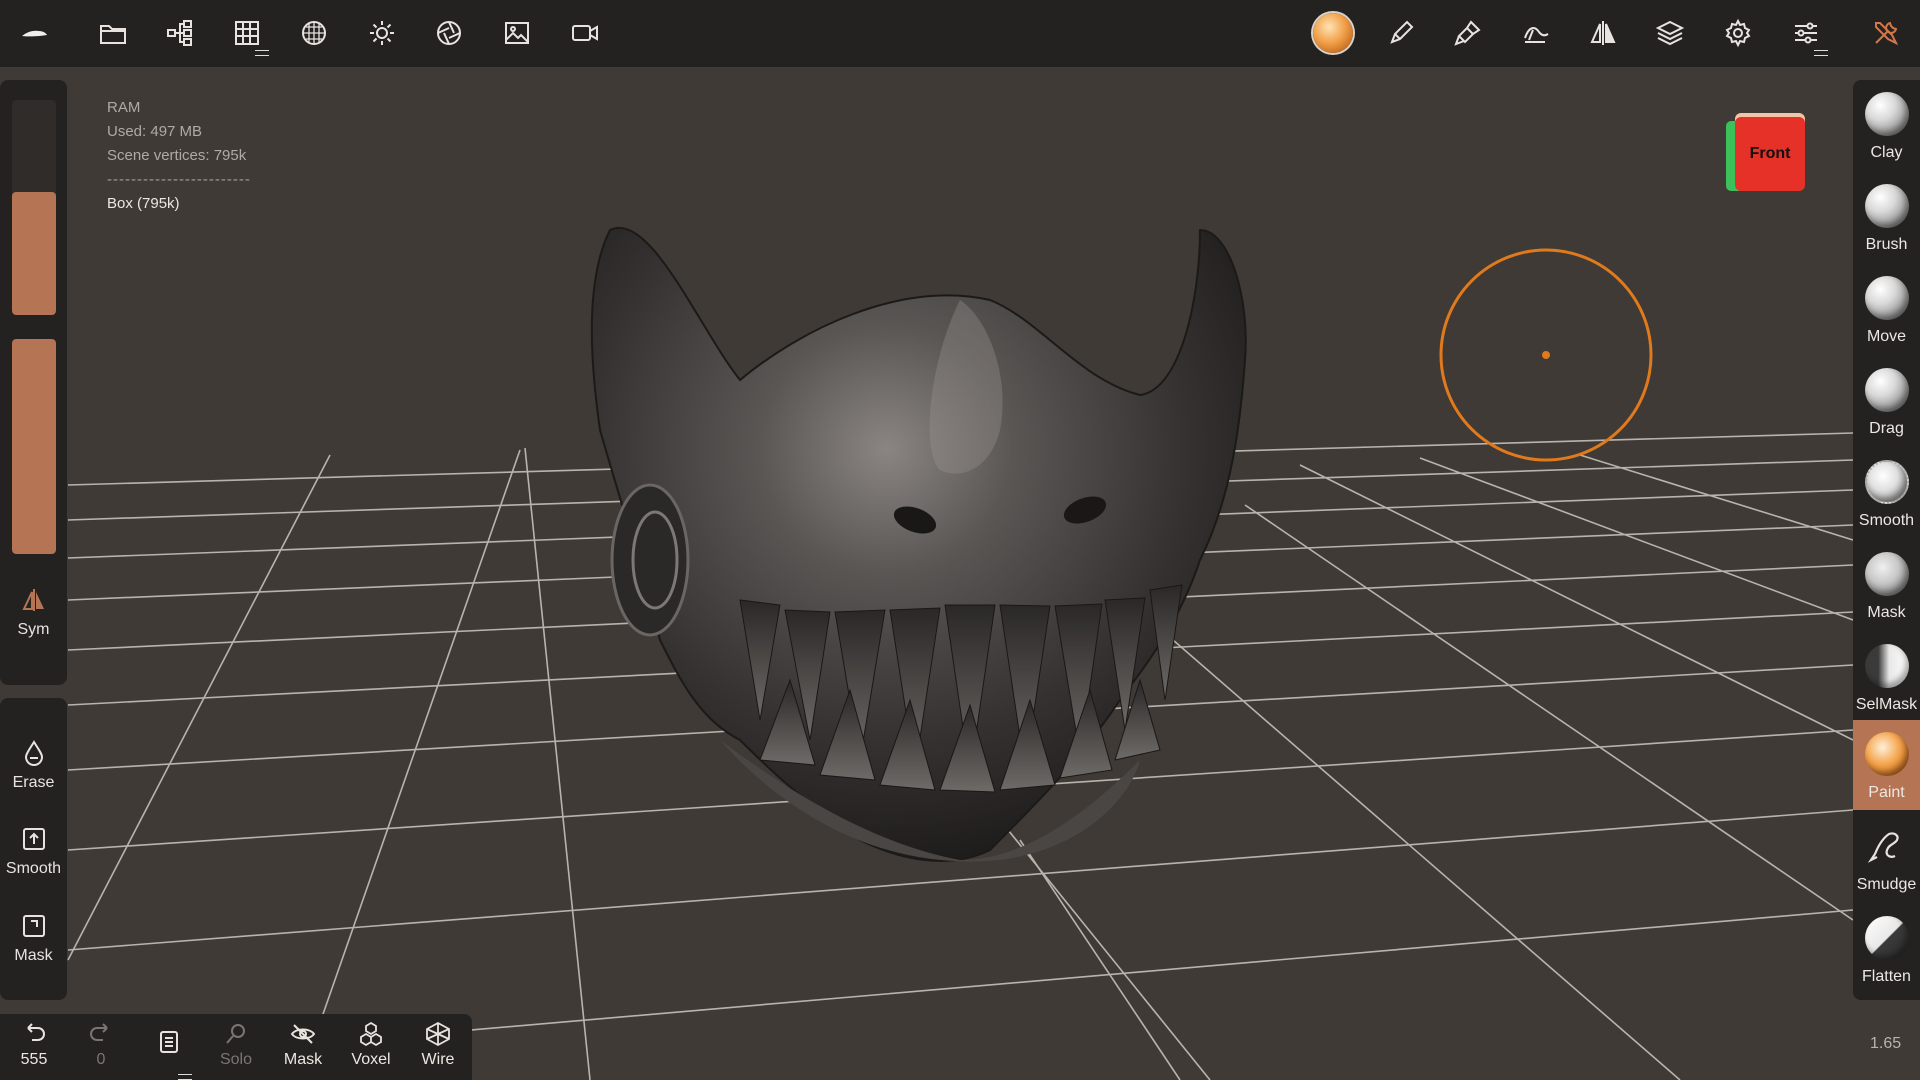 The height and width of the screenshot is (1080, 1920). Describe the element at coordinates (33, 629) in the screenshot. I see `sym-label: Sym` at that location.